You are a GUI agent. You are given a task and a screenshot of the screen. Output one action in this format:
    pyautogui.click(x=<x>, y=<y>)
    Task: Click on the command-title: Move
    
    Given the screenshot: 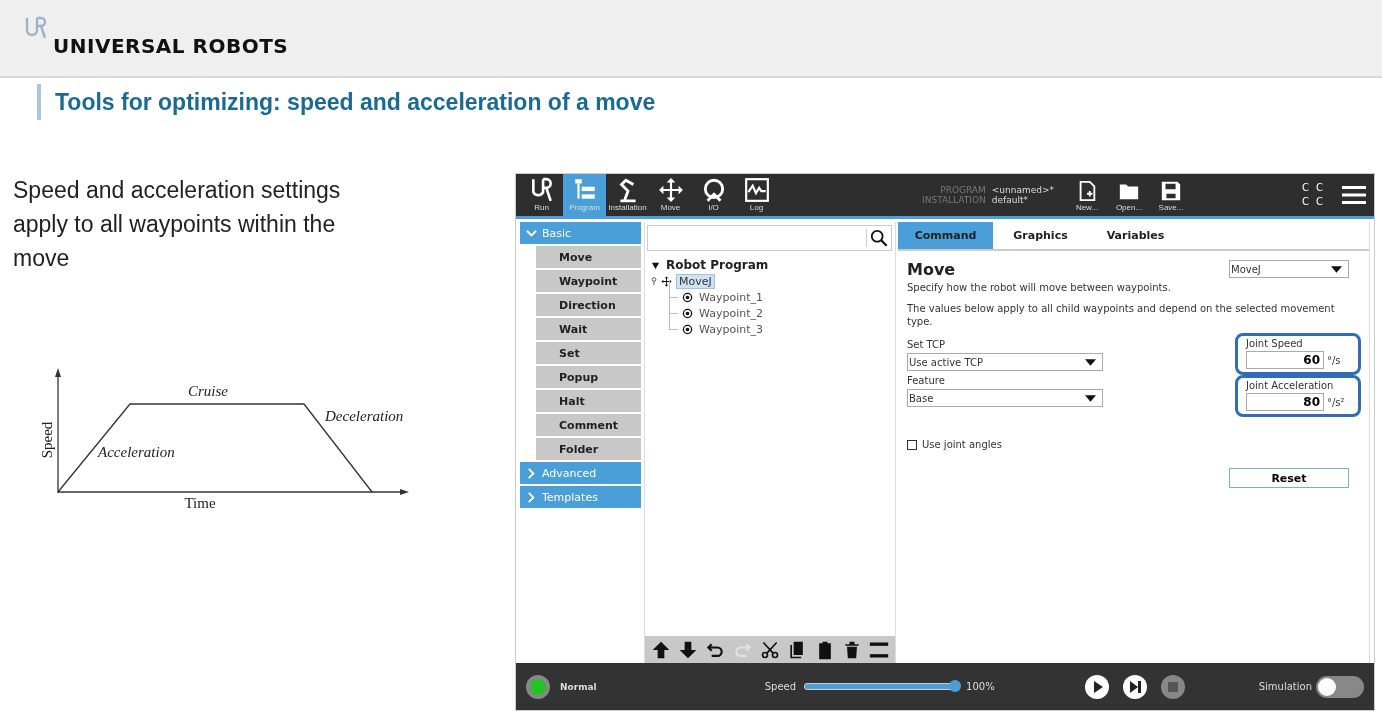 What is the action you would take?
    pyautogui.click(x=931, y=269)
    